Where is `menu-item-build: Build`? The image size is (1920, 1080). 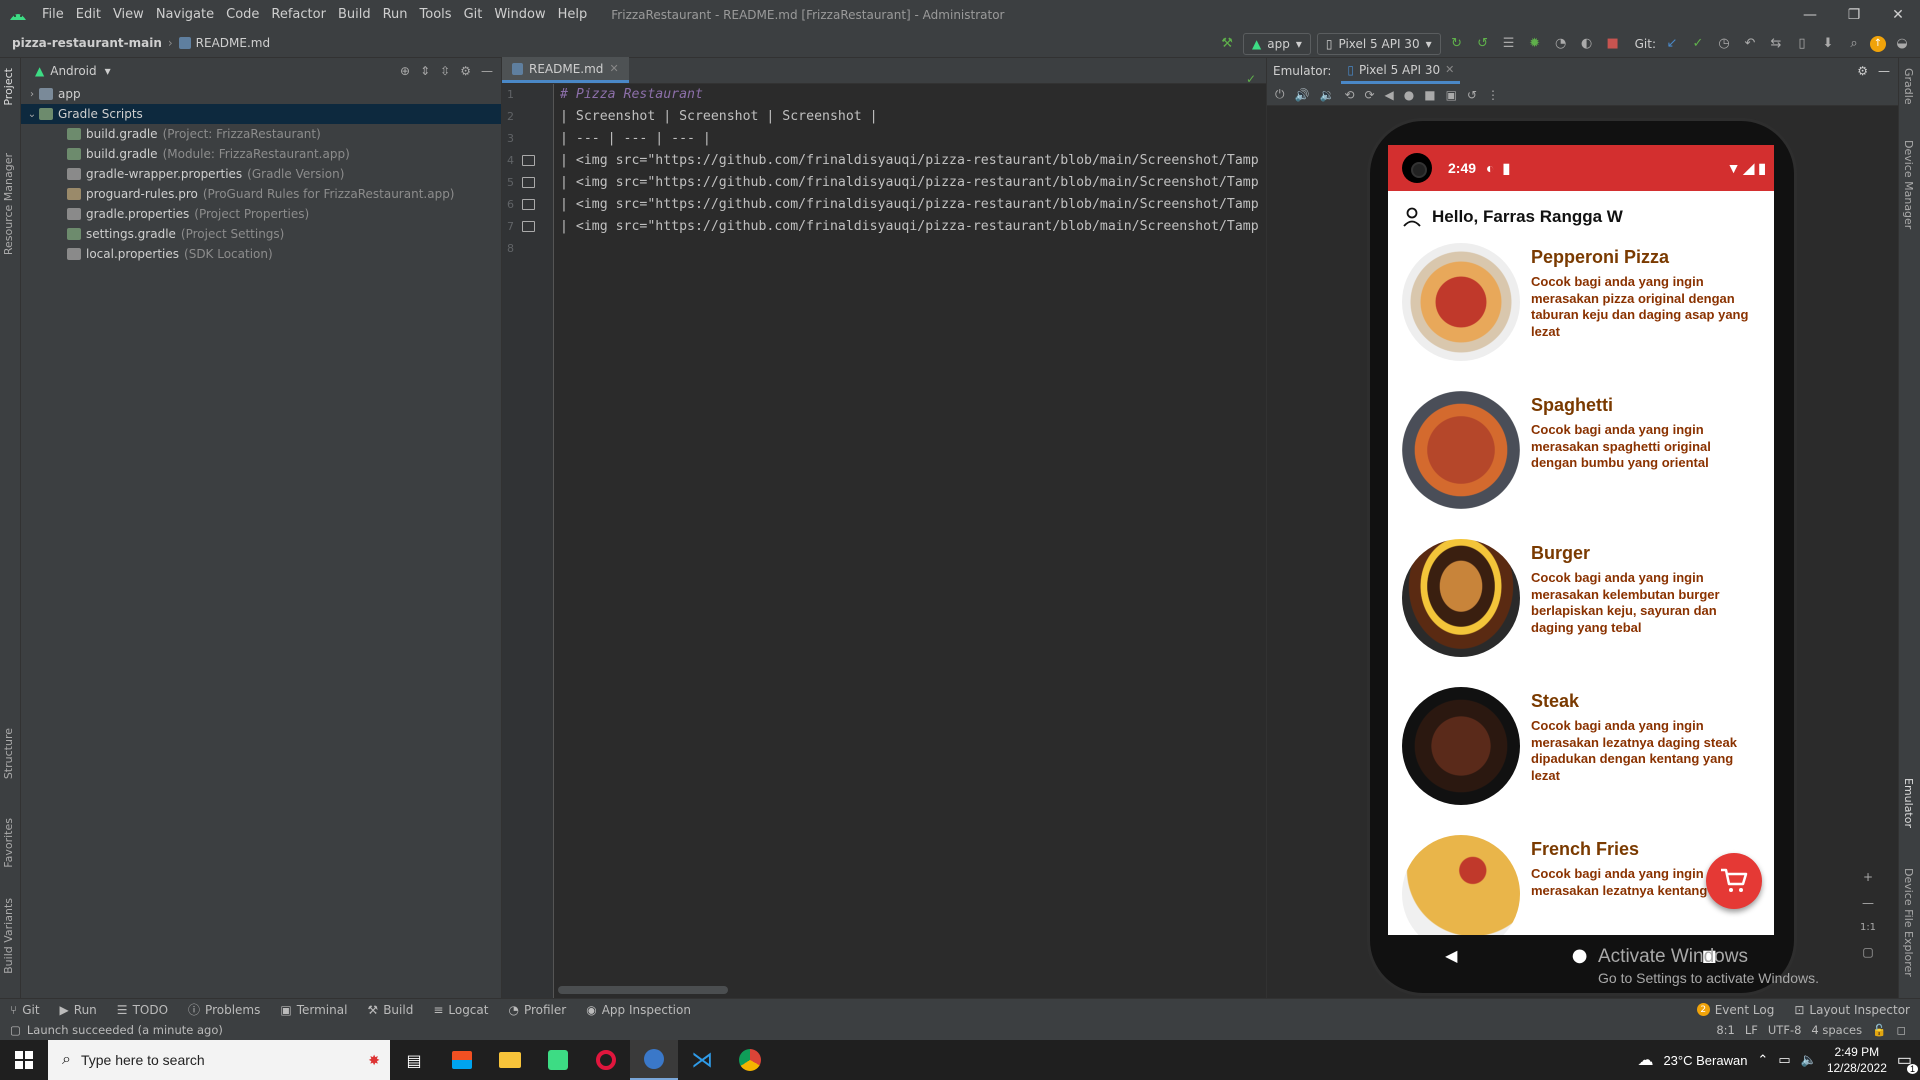
menu-item-build: Build is located at coordinates (354, 14).